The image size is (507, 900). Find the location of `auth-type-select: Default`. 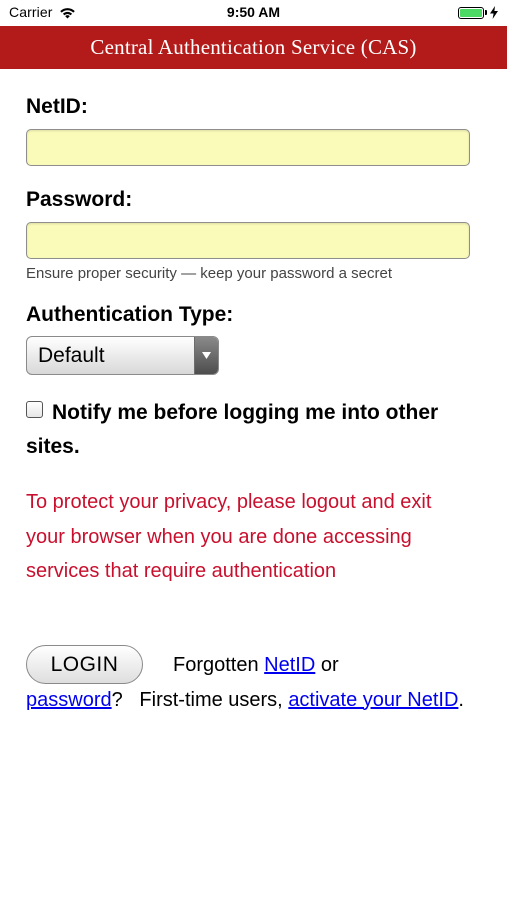

auth-type-select: Default is located at coordinates (122, 355).